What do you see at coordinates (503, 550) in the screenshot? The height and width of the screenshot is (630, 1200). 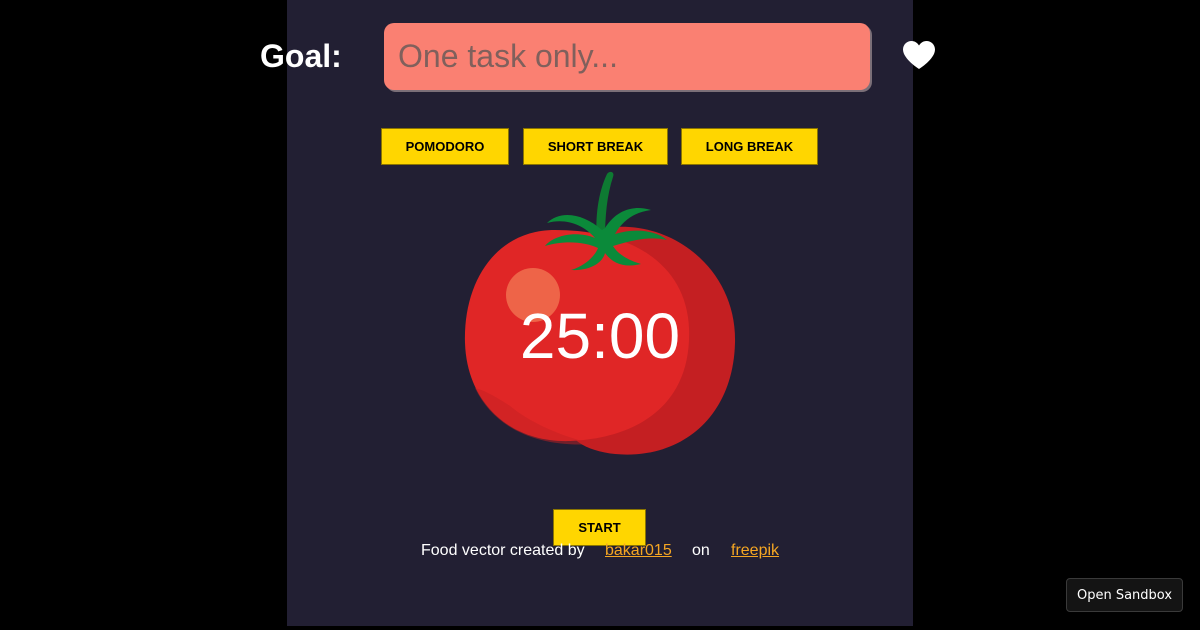 I see `attribution-text: Food vector created by` at bounding box center [503, 550].